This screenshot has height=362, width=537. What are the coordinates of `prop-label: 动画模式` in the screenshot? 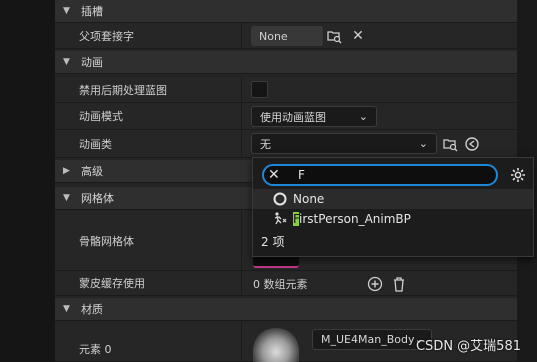 It's located at (101, 116).